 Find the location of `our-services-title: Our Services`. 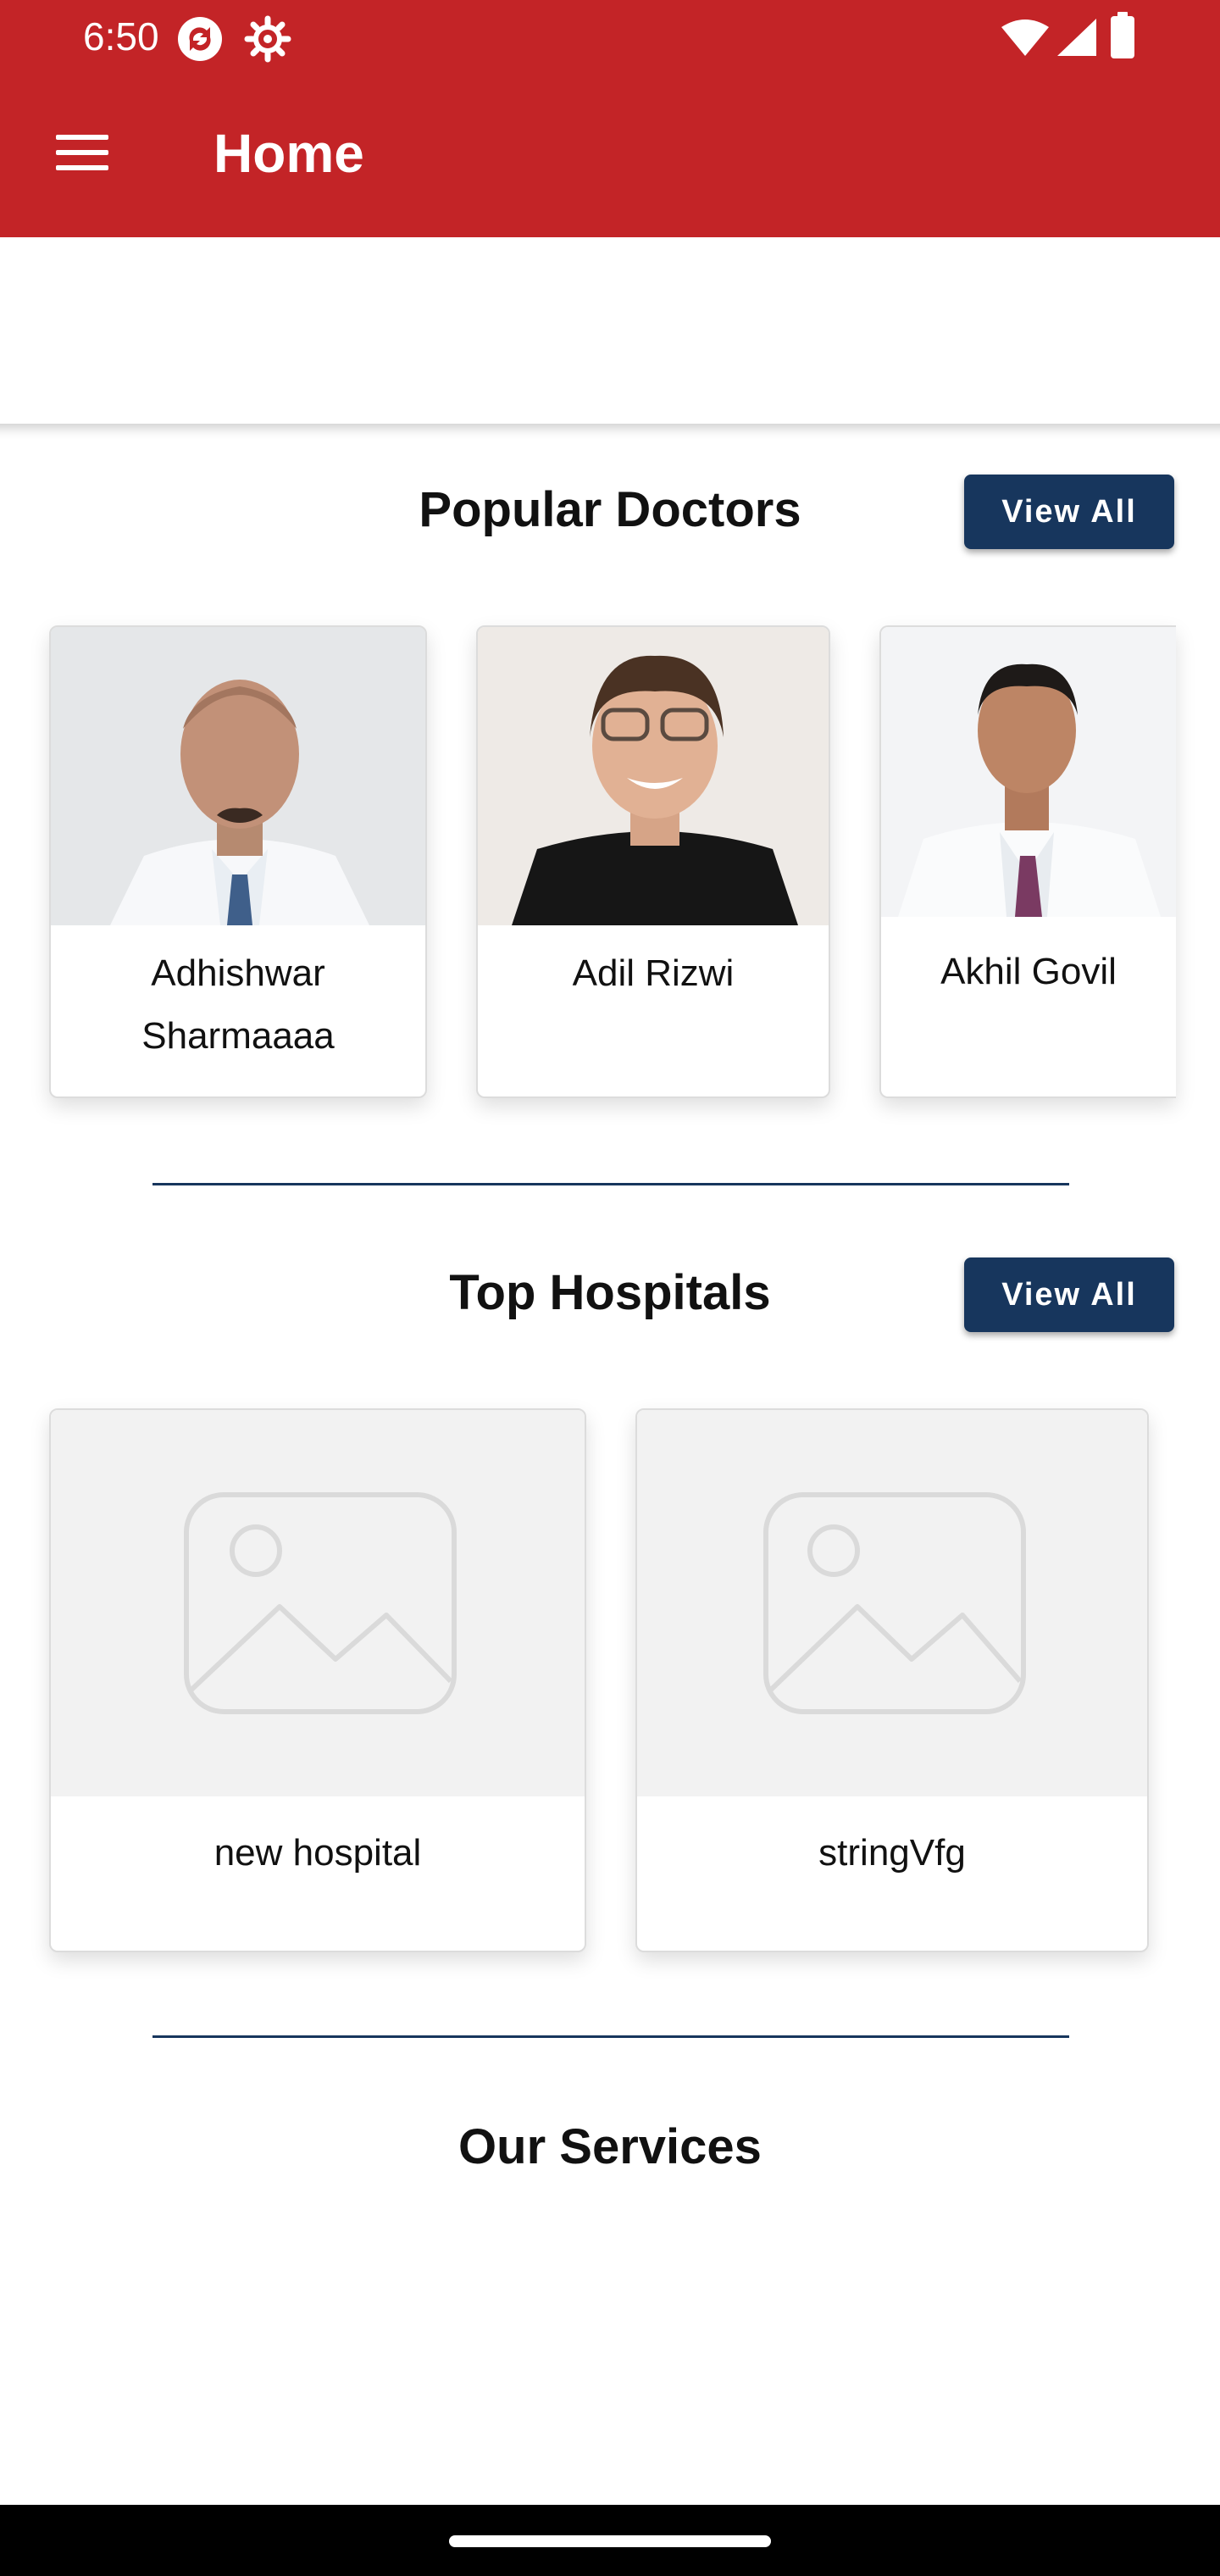

our-services-title: Our Services is located at coordinates (610, 2146).